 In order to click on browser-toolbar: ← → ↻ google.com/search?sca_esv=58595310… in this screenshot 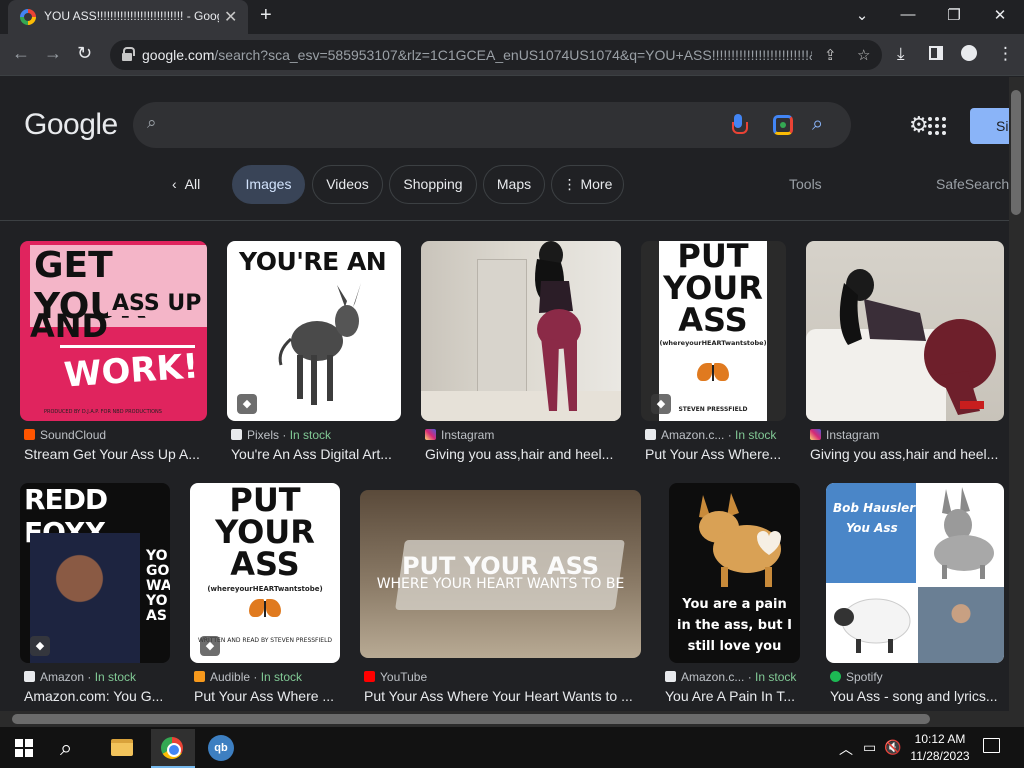, I will do `click(512, 55)`.